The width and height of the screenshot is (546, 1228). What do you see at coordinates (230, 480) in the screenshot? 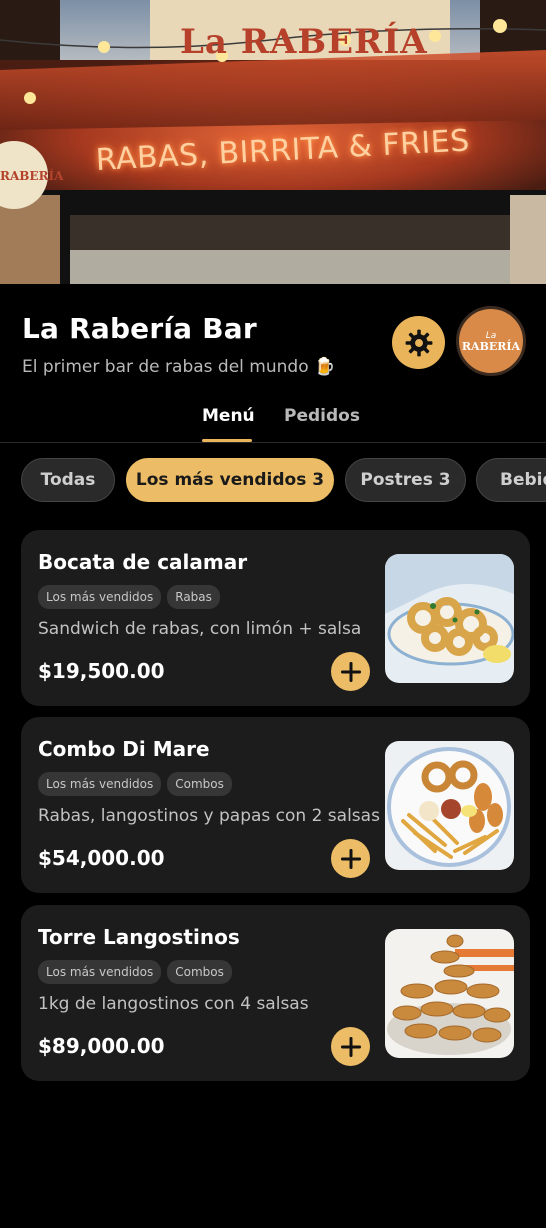
I see `chip-los-mas-vendidos: Los más vendidos 3` at bounding box center [230, 480].